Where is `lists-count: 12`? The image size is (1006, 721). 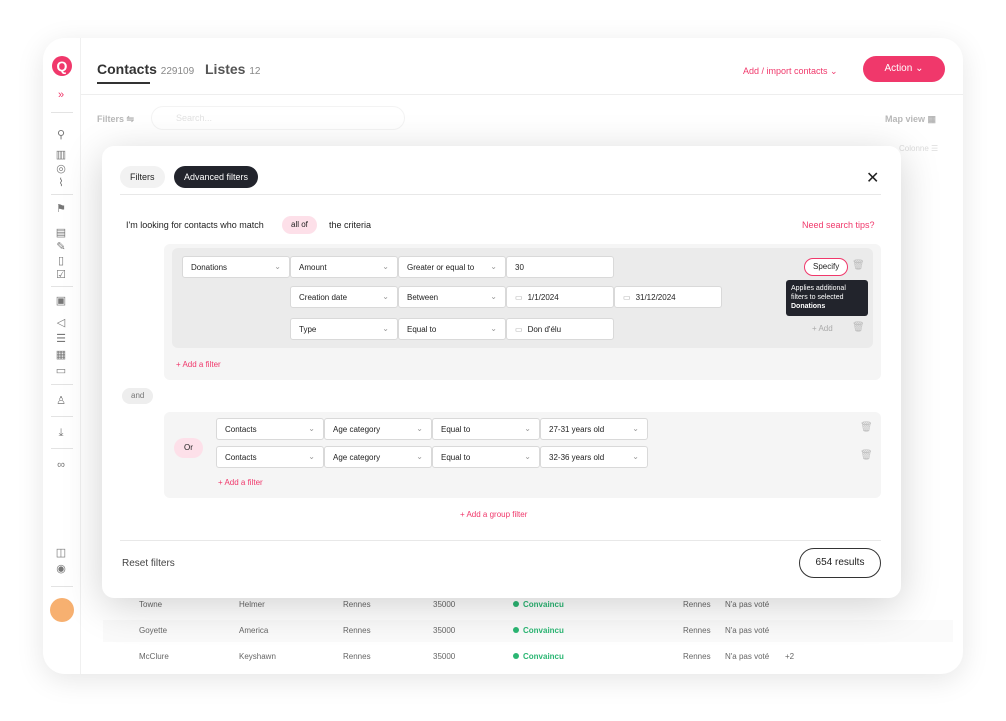 lists-count: 12 is located at coordinates (255, 71).